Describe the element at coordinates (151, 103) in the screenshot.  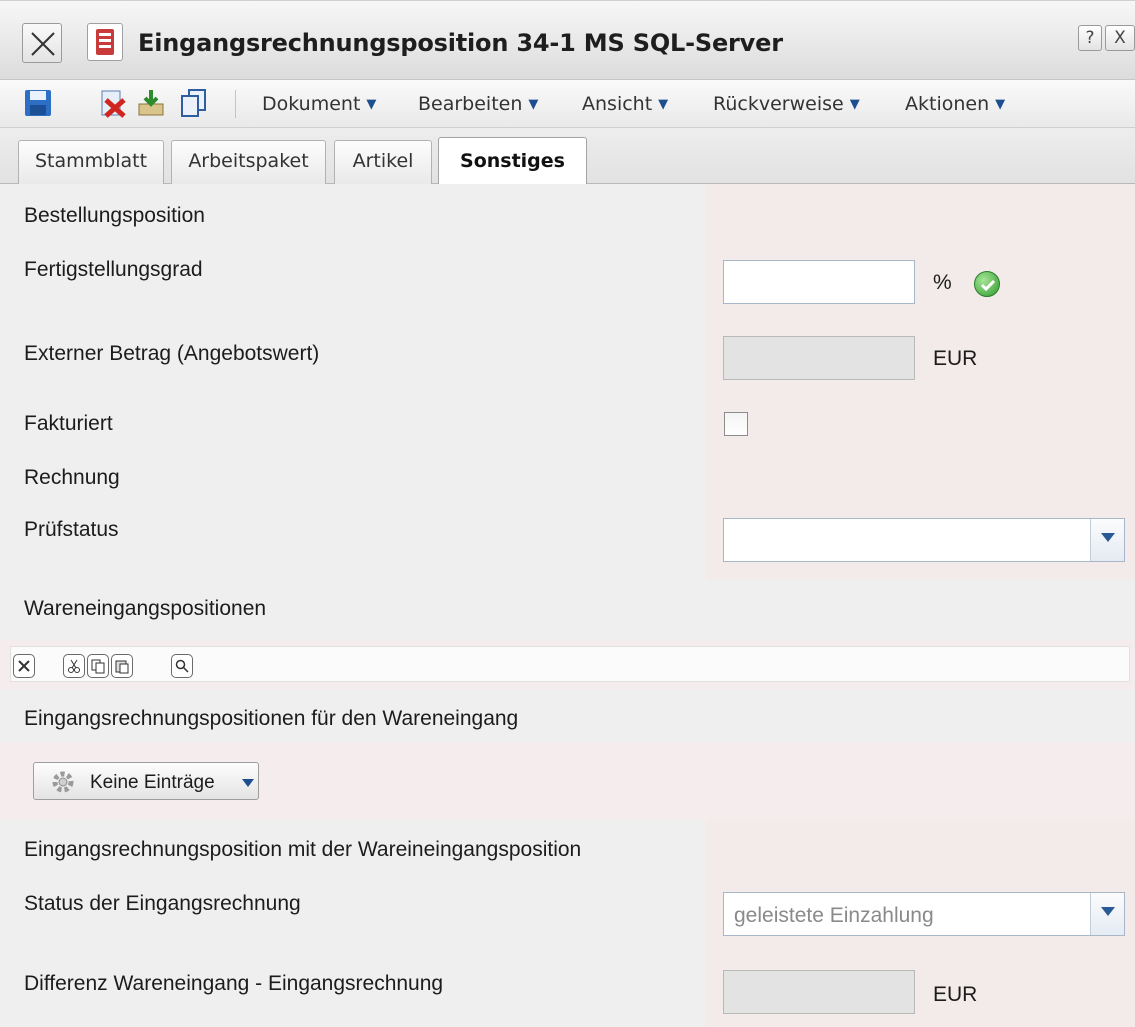
I see `export-icon` at that location.